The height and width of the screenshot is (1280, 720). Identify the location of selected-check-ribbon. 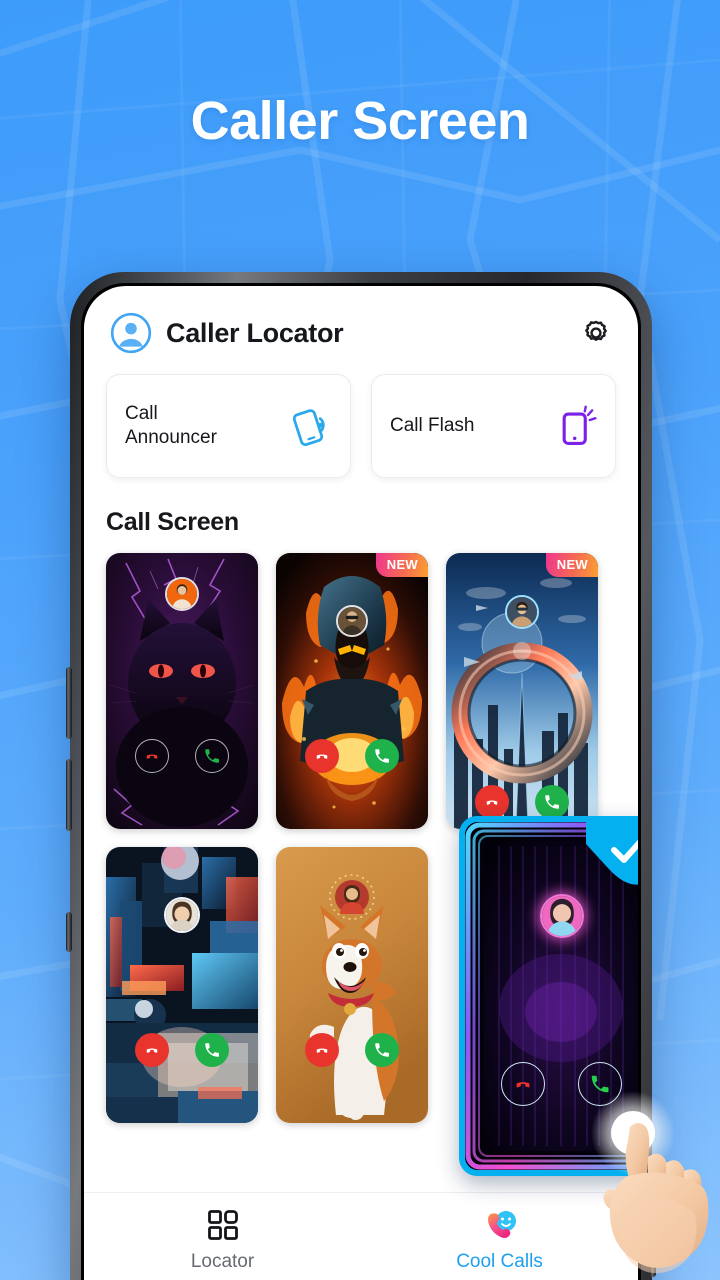
(612, 858).